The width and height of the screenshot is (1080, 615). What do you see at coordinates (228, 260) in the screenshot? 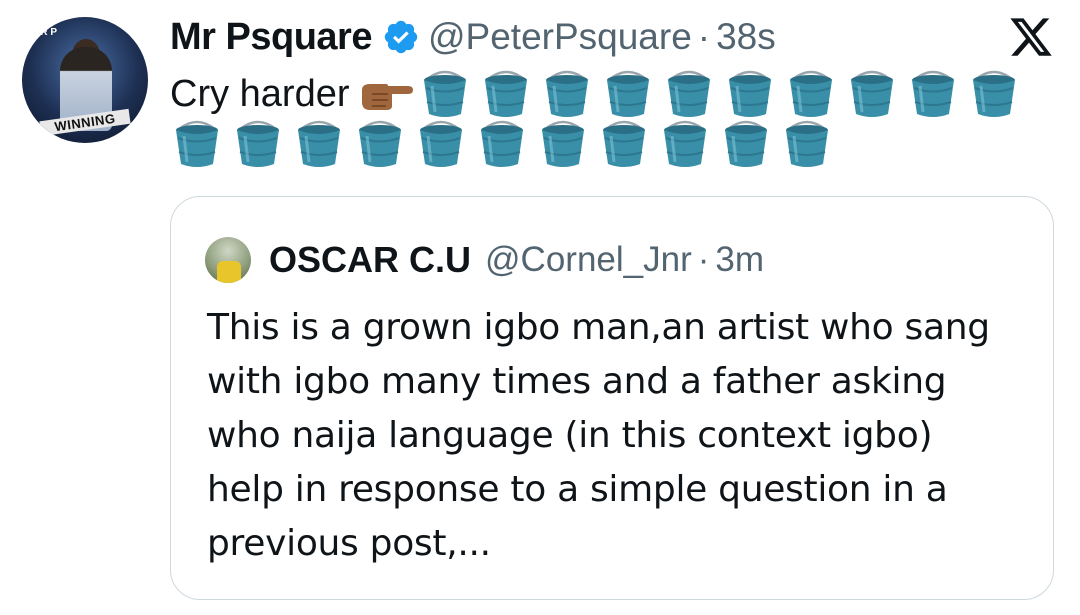
I see `quoted-author-avatar` at bounding box center [228, 260].